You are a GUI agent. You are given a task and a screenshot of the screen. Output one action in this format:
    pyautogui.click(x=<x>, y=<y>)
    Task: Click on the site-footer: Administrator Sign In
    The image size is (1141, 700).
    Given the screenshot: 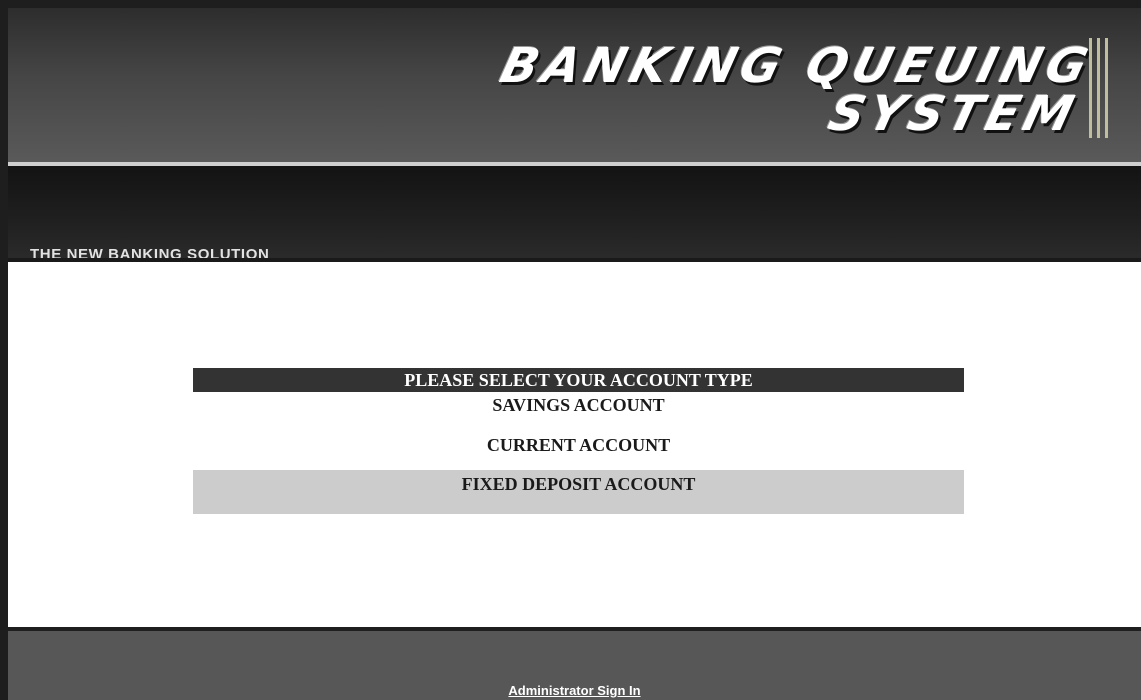 What is the action you would take?
    pyautogui.click(x=574, y=665)
    